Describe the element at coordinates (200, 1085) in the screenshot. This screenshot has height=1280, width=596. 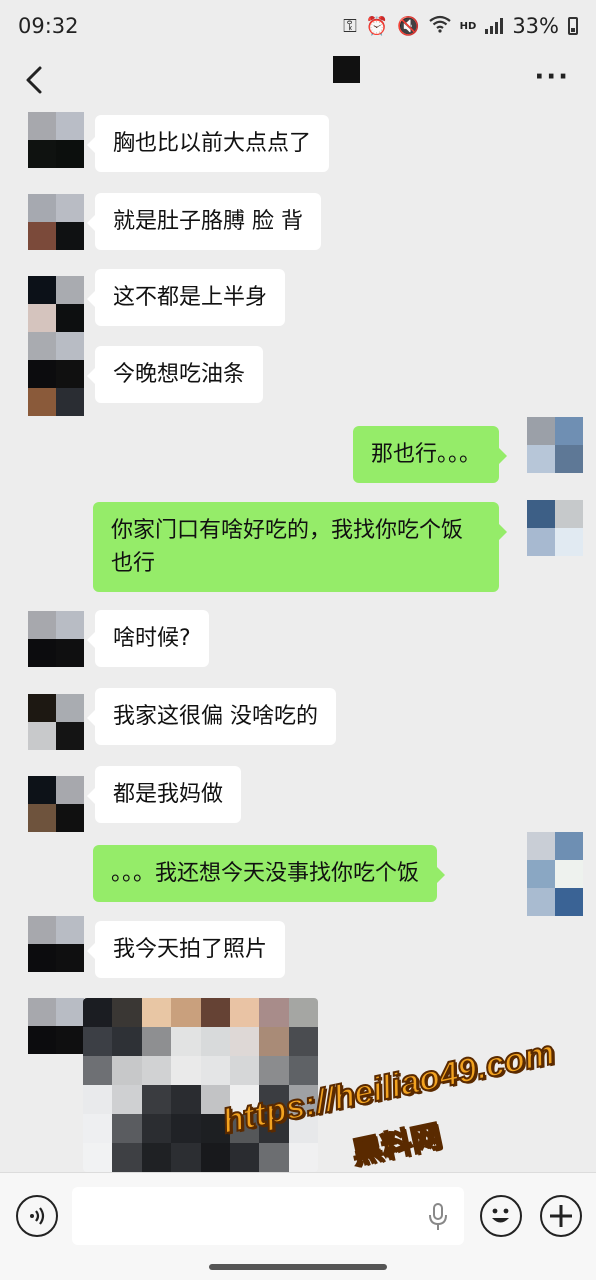
I see `image-message` at that location.